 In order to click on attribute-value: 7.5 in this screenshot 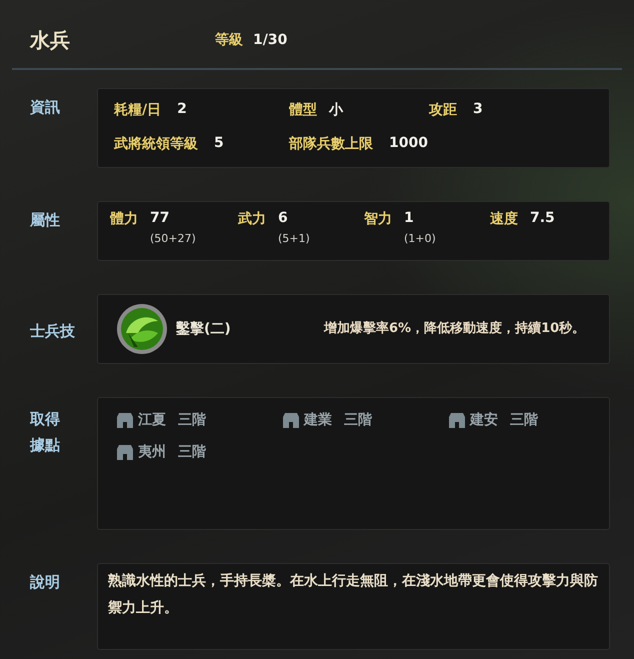, I will do `click(542, 218)`.